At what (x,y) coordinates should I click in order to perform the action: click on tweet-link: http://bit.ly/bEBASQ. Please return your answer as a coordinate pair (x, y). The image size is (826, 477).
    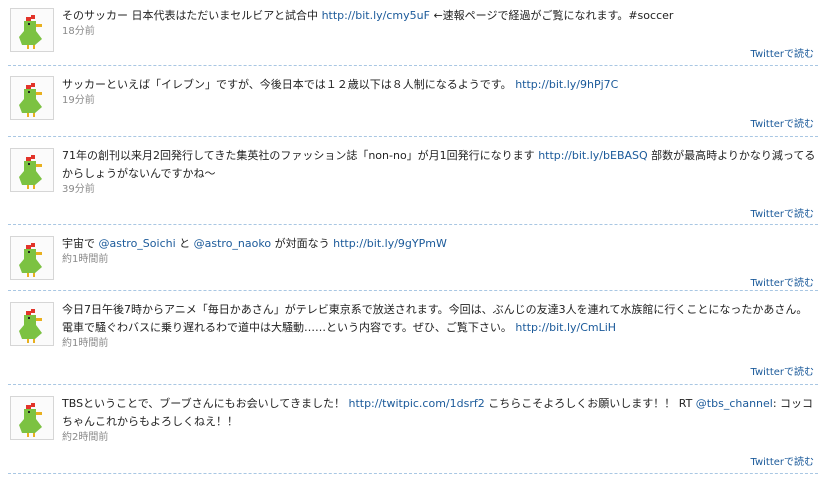
    Looking at the image, I should click on (592, 155).